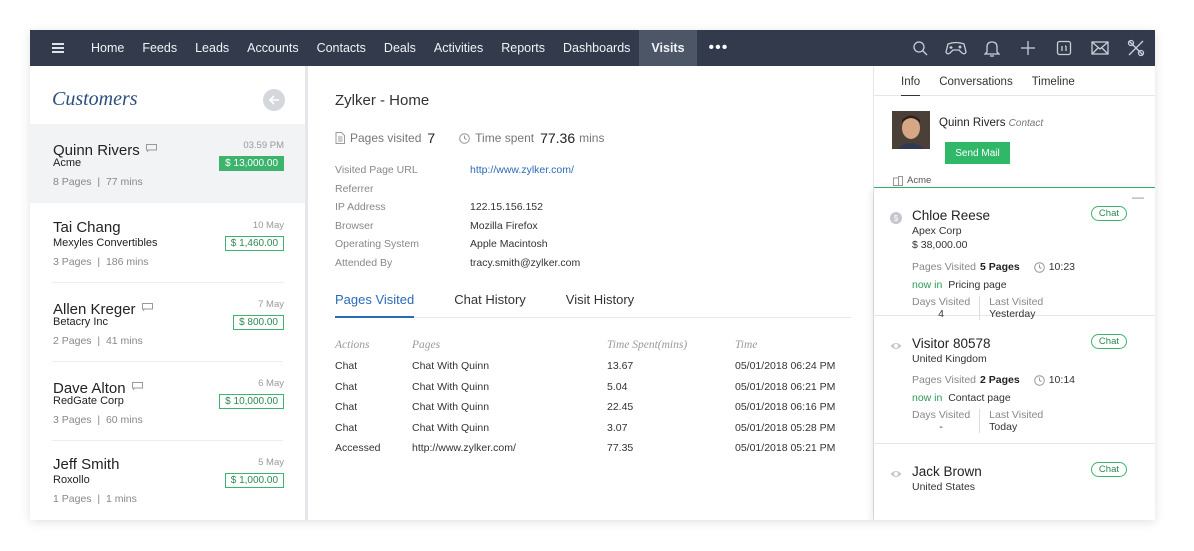 This screenshot has height=551, width=1194. I want to click on tab-visit-history: Visit History, so click(600, 305).